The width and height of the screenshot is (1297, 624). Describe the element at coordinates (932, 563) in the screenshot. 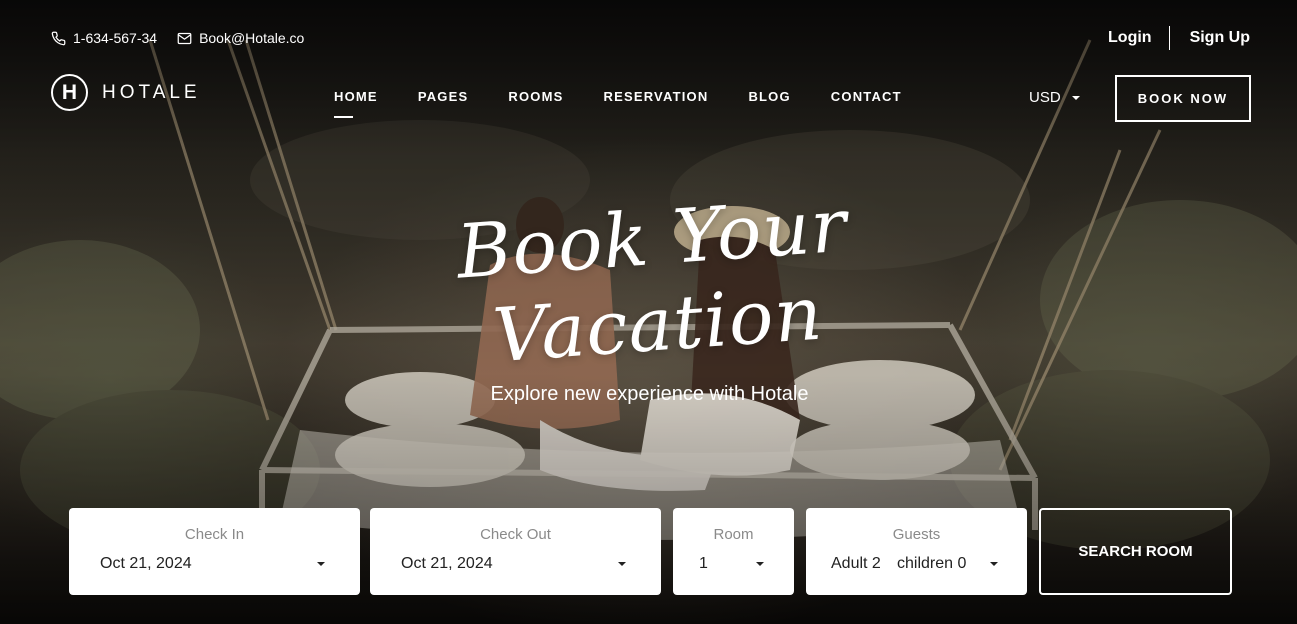

I see `guests-children-value: children 0` at that location.